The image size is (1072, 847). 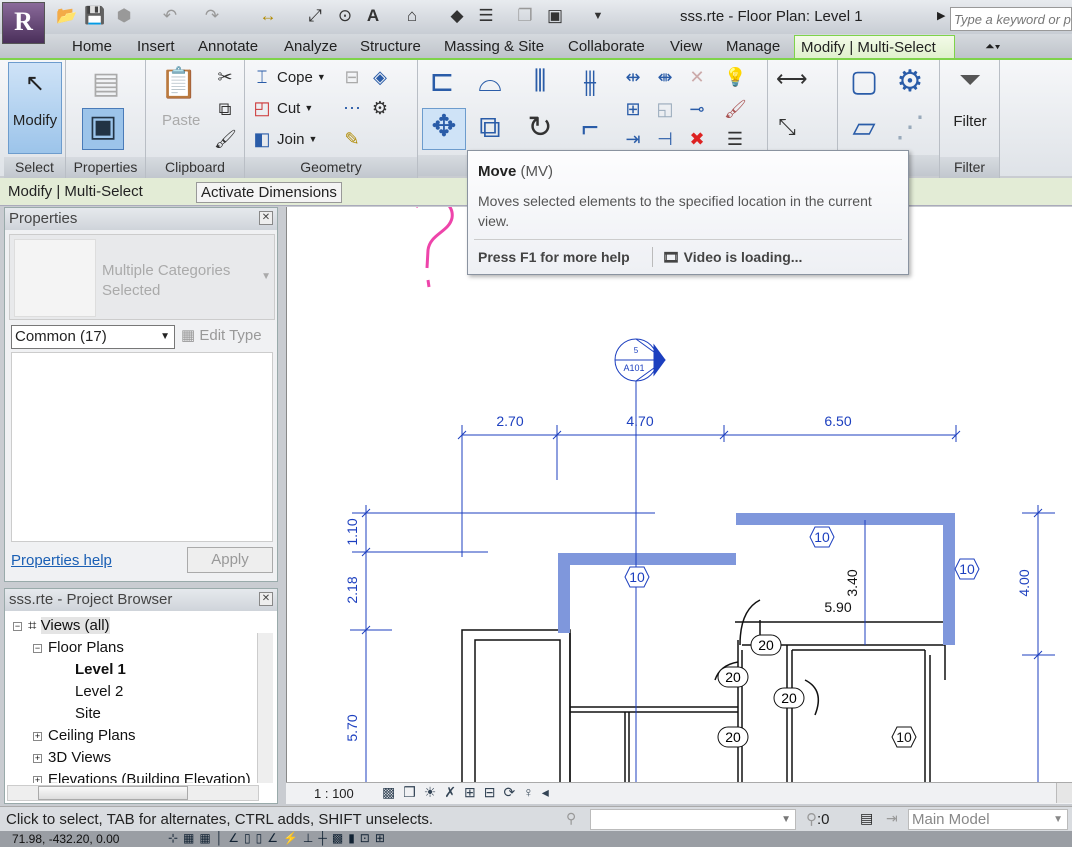 I want to click on select-panel-label: Select, so click(x=34, y=167).